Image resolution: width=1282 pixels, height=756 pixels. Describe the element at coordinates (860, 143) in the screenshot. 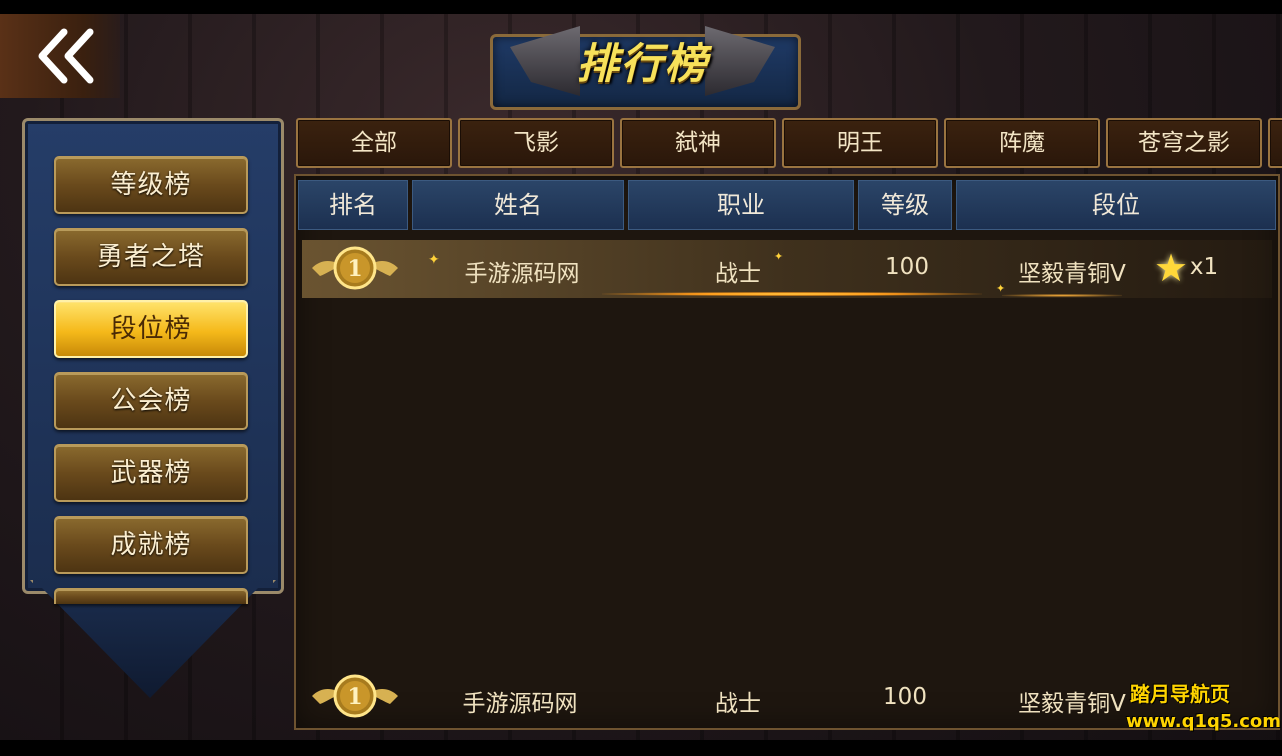

I see `tab-mingwang: 明王` at that location.